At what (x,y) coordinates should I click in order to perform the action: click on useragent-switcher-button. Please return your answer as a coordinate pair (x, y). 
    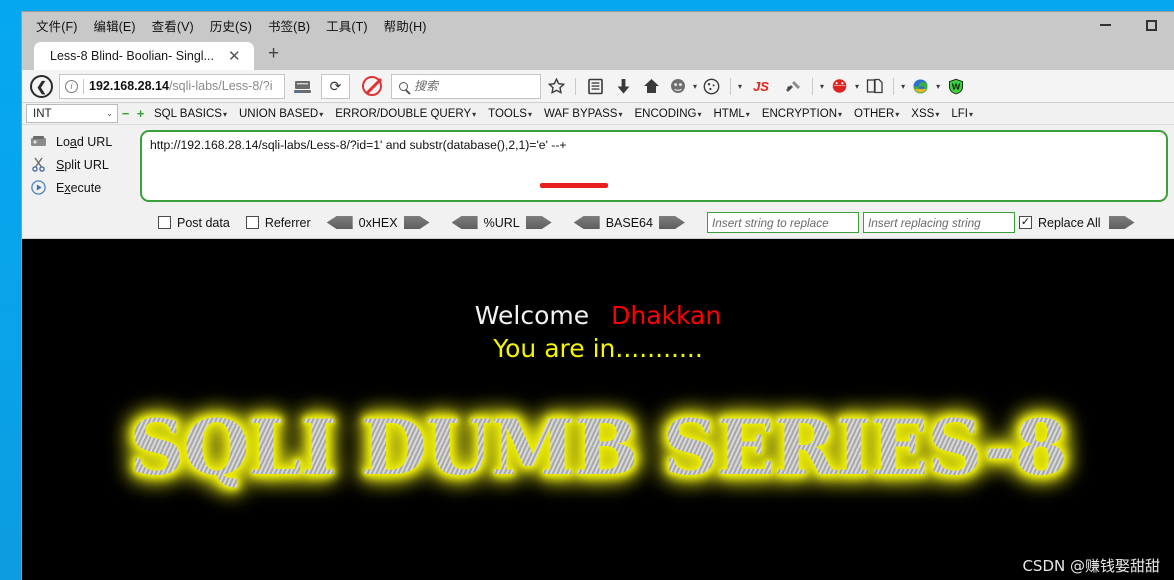
    Looking at the image, I should click on (678, 86).